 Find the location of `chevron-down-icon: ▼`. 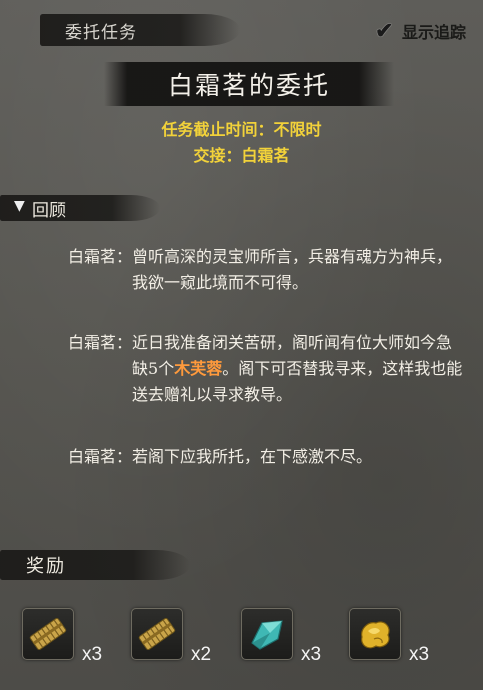

chevron-down-icon: ▼ is located at coordinates (19, 206).